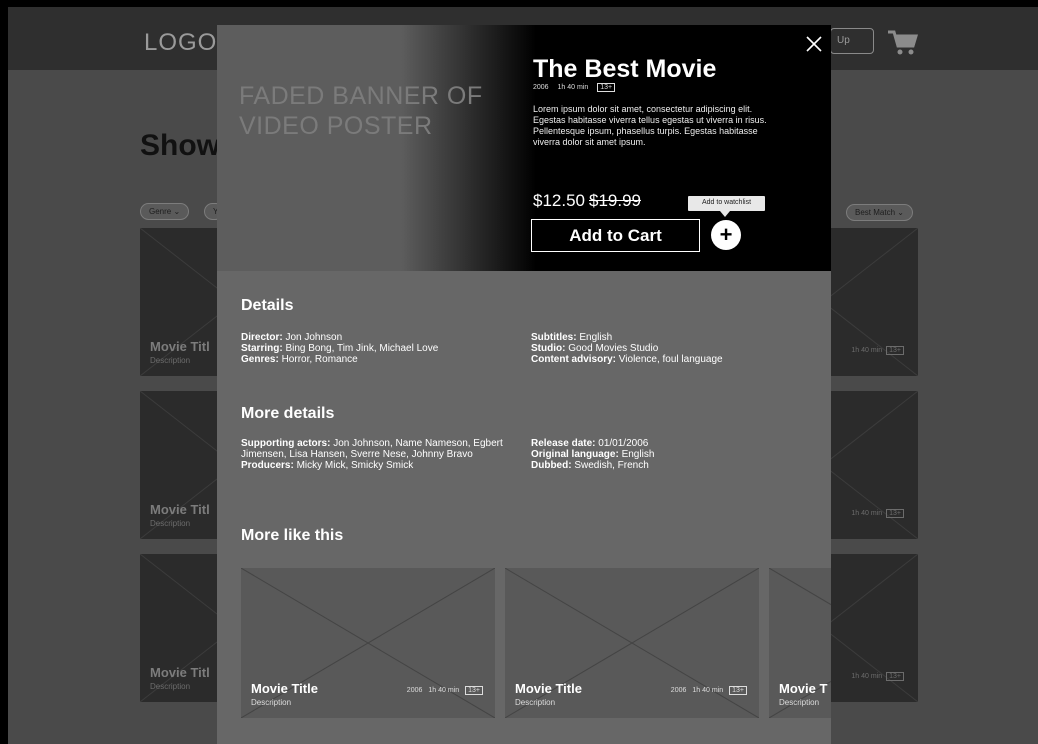  Describe the element at coordinates (267, 305) in the screenshot. I see `details-heading: Details` at that location.